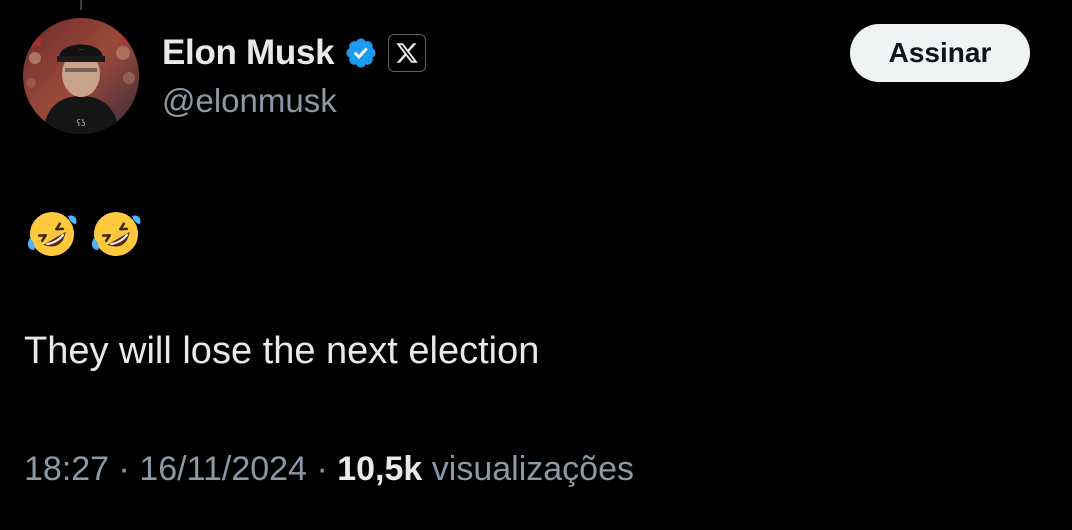 The image size is (1072, 530). Describe the element at coordinates (282, 351) in the screenshot. I see `tweet-text: They will lose the next election` at that location.